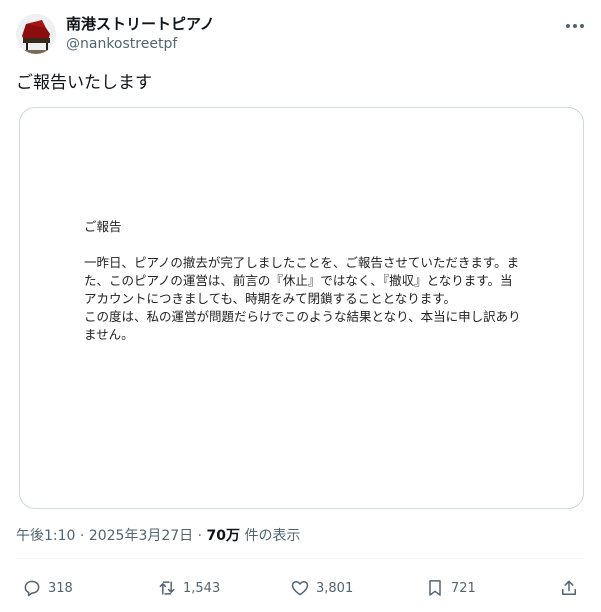 Image resolution: width=601 pixels, height=612 pixels. What do you see at coordinates (140, 44) in the screenshot?
I see `user-handle: @nankostreetpf` at bounding box center [140, 44].